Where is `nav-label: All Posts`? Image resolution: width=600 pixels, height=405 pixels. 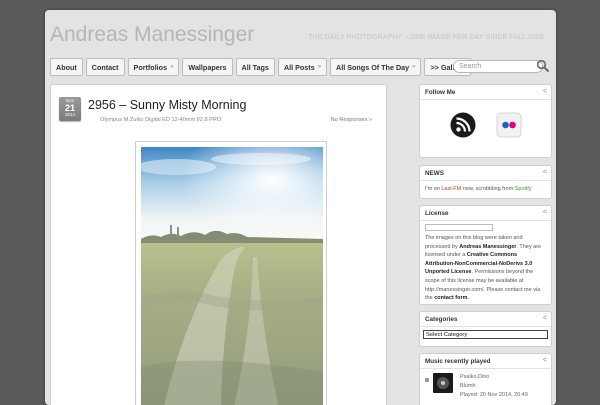
nav-label: All Posts is located at coordinates (299, 67).